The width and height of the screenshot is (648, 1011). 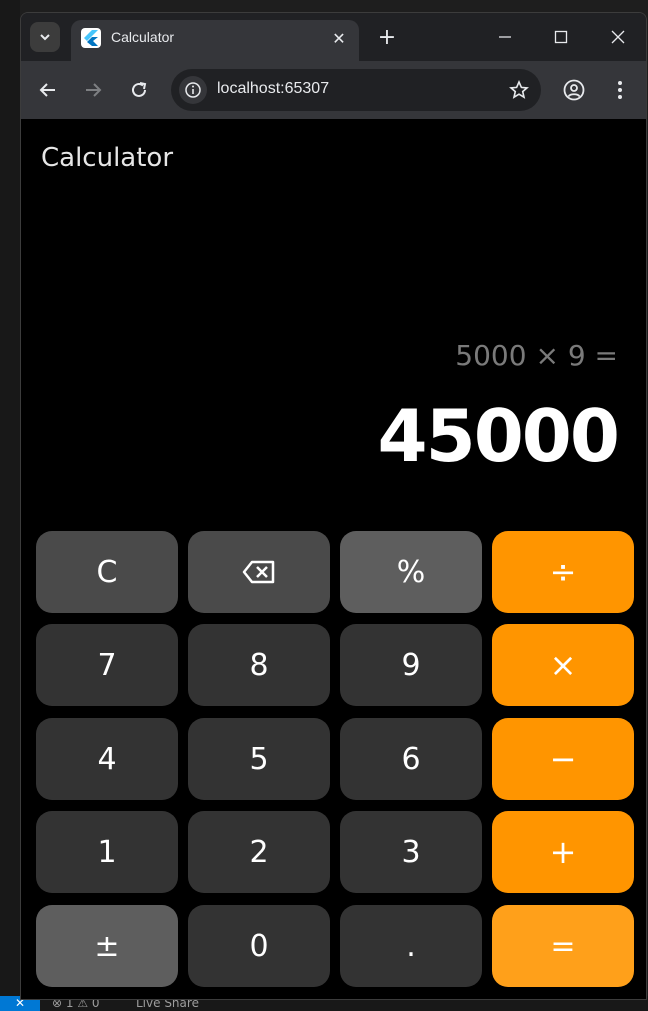 What do you see at coordinates (273, 89) in the screenshot?
I see `url-text: localhost:65307` at bounding box center [273, 89].